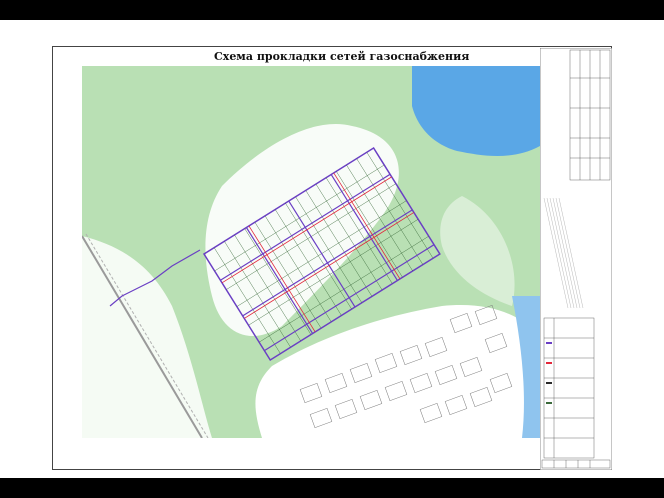 The width and height of the screenshot is (664, 498). What do you see at coordinates (332, 10) in the screenshot?
I see `top-black-bar` at bounding box center [332, 10].